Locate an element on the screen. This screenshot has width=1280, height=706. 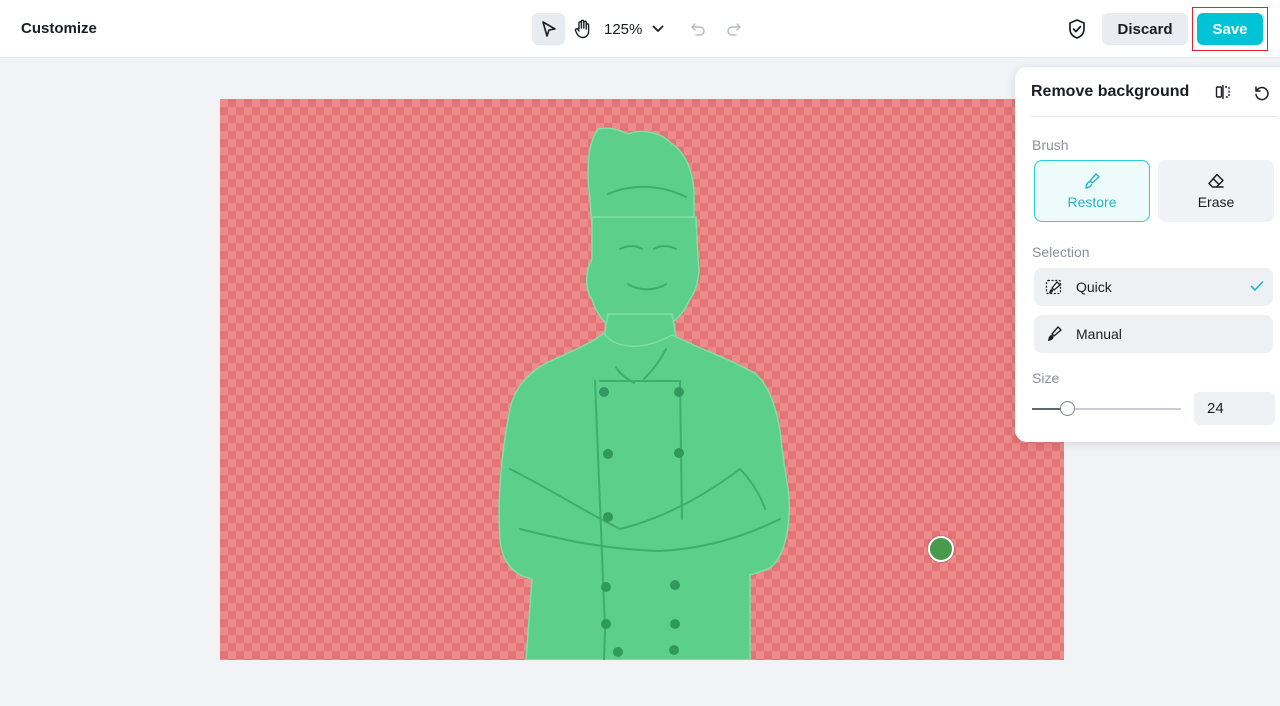
manual-label: Manual is located at coordinates (1099, 334).